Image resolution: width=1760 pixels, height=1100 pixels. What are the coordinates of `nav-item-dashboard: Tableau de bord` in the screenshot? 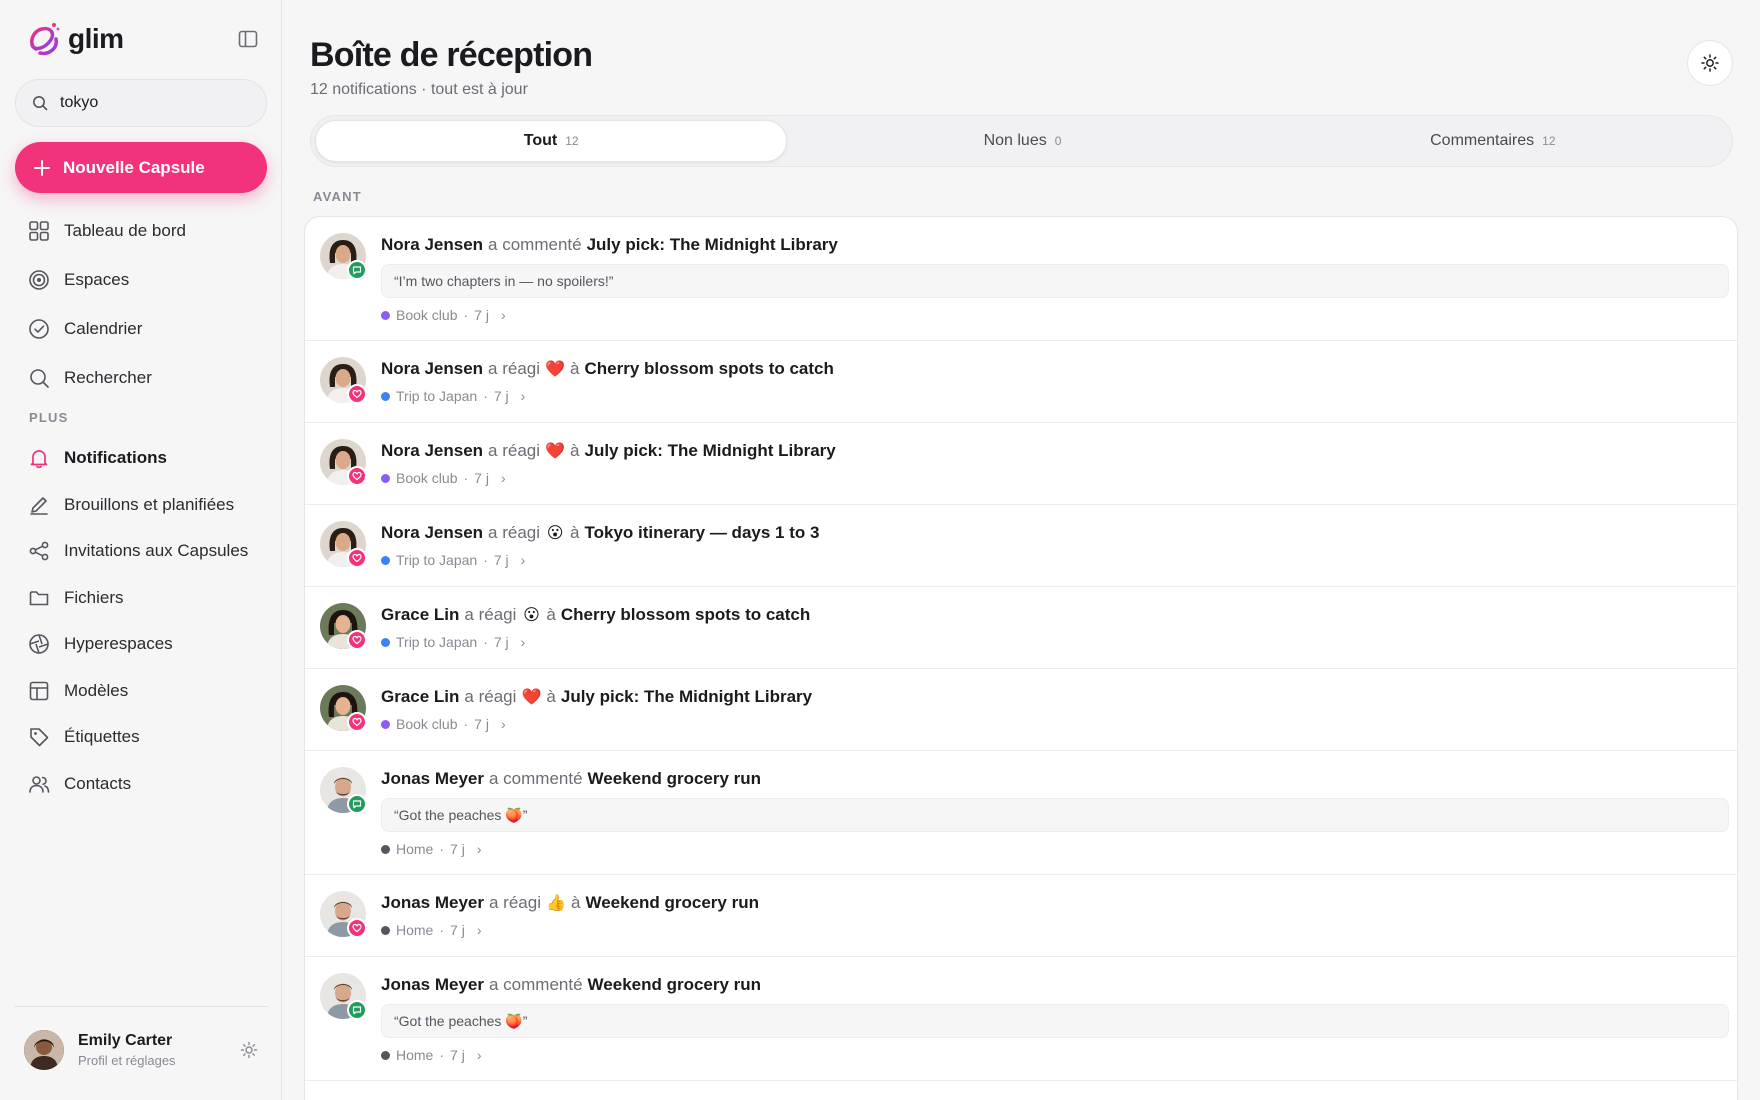 It's located at (141, 230).